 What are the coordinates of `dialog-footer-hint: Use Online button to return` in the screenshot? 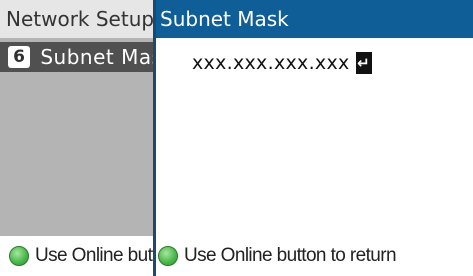 It's located at (314, 256).